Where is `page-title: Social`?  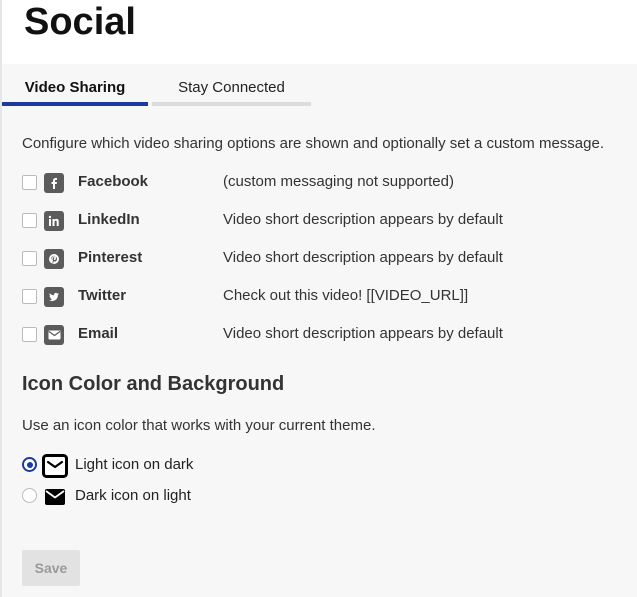 page-title: Social is located at coordinates (80, 22).